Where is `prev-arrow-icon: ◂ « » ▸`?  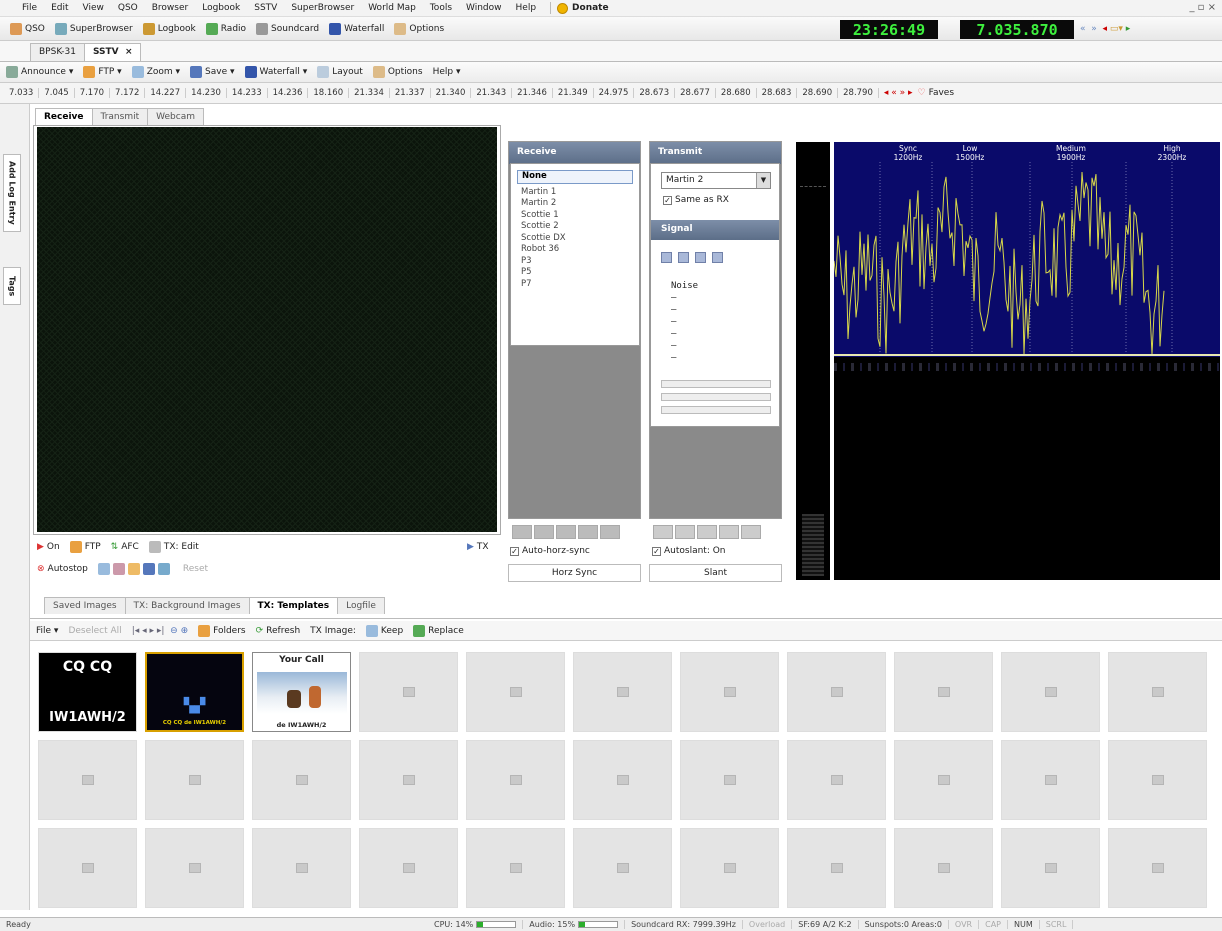 prev-arrow-icon: ◂ « » ▸ is located at coordinates (898, 93).